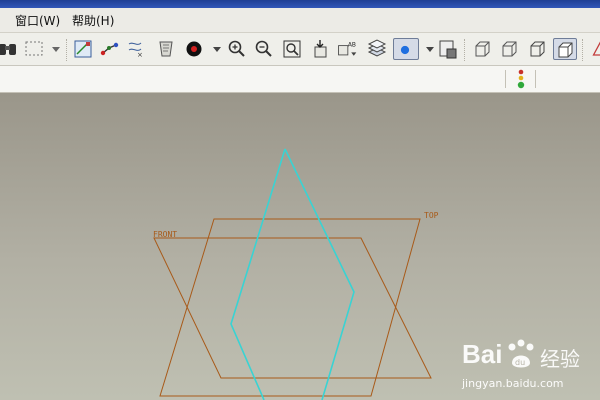  What do you see at coordinates (194, 49) in the screenshot?
I see `appearance-sphere-icon` at bounding box center [194, 49].